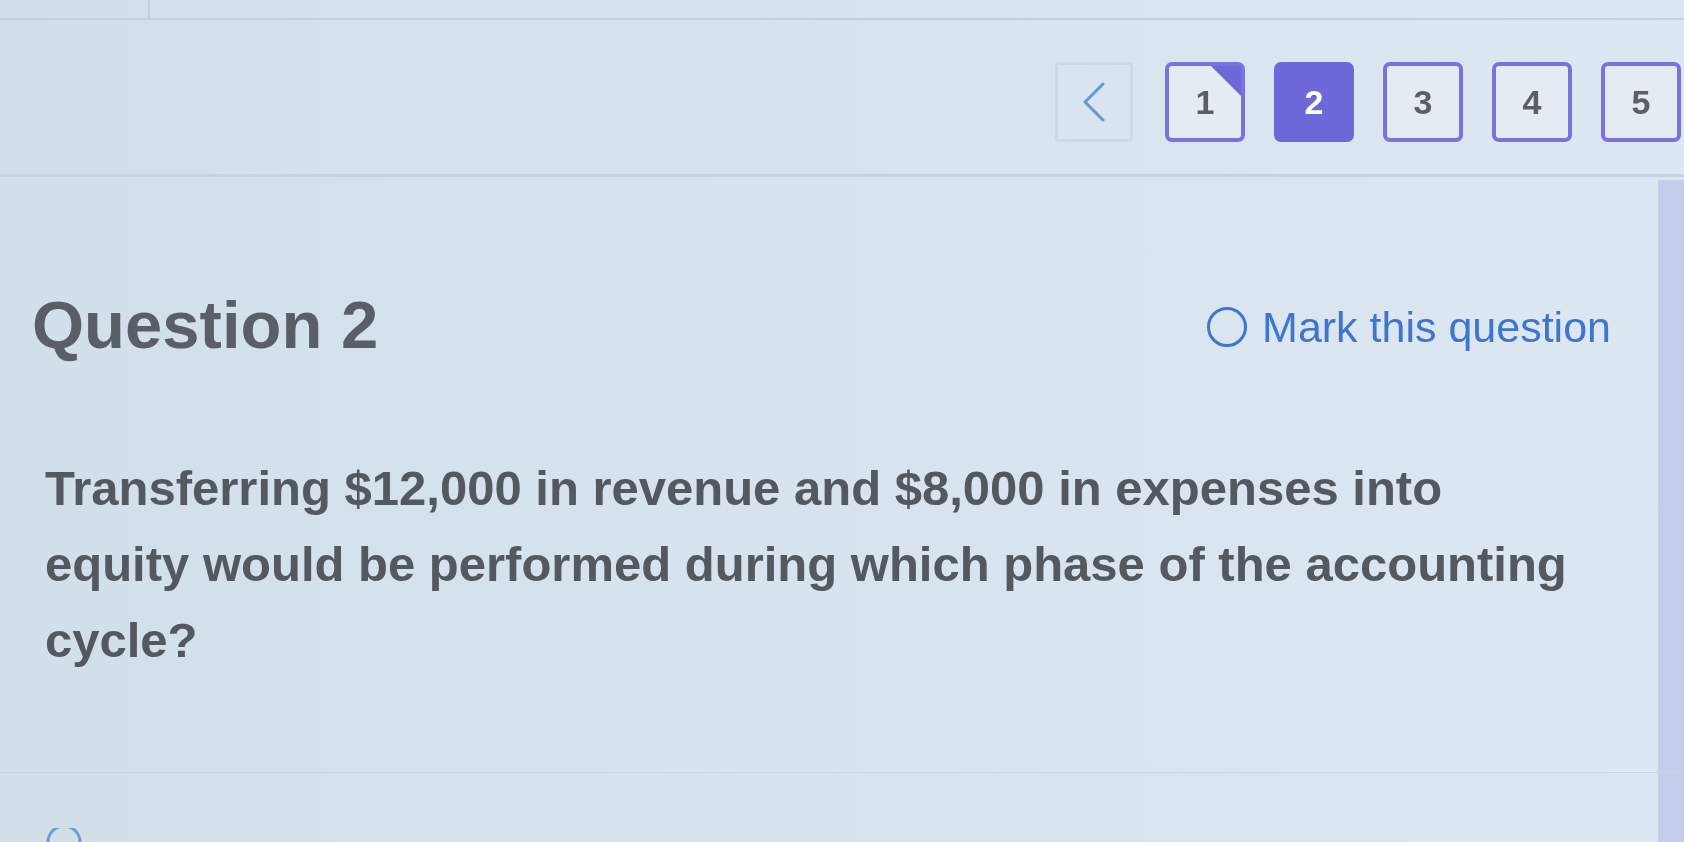  Describe the element at coordinates (1314, 102) in the screenshot. I see `page-number-button: 2` at that location.